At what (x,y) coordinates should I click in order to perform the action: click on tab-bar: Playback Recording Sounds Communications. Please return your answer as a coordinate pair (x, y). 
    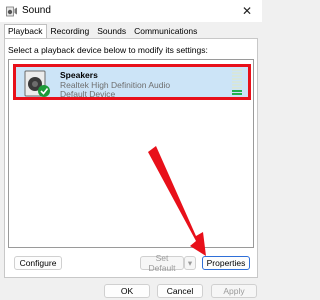
    Looking at the image, I should click on (102, 31).